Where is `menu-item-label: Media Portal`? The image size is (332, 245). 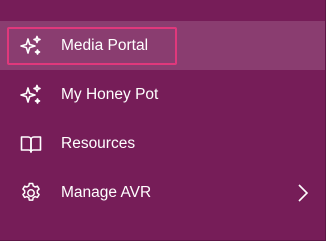
menu-item-label: Media Portal is located at coordinates (105, 45).